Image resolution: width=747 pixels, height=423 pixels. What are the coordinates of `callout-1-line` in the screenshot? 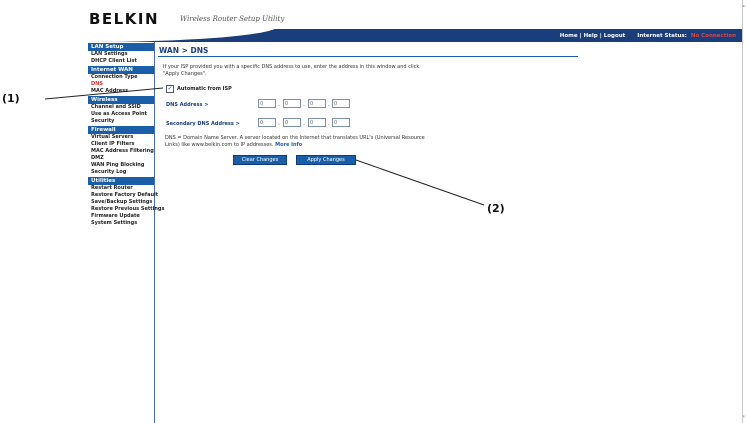 It's located at (104, 93).